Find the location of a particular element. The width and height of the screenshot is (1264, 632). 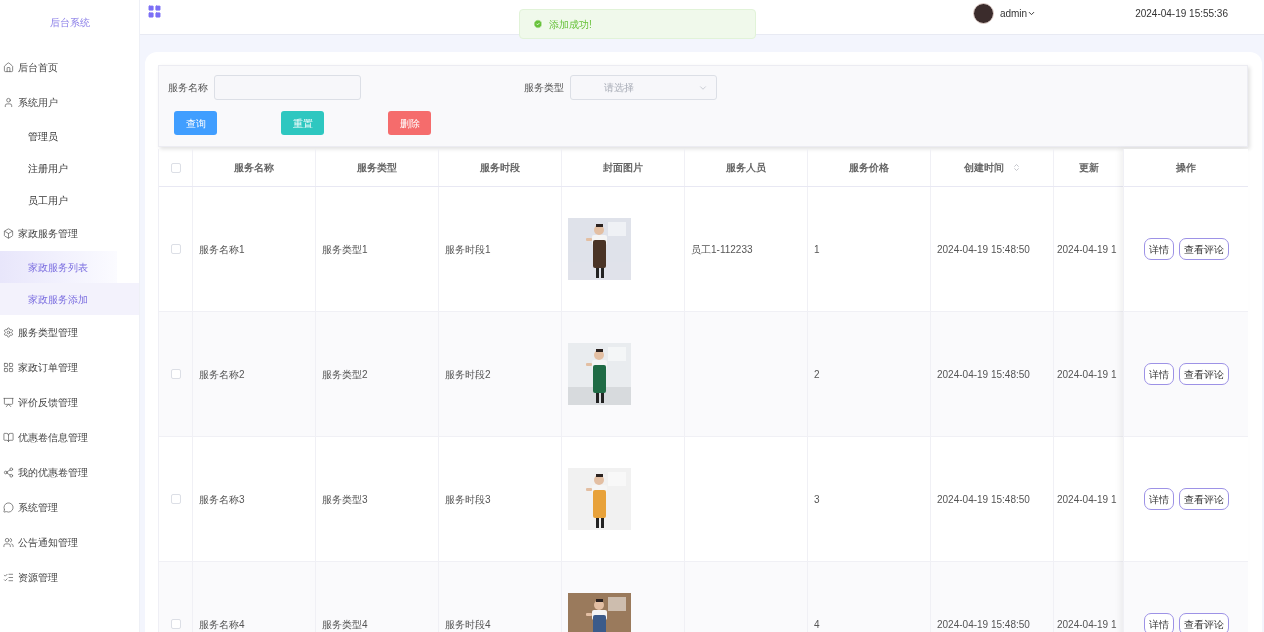

table-cell-text: 2 is located at coordinates (817, 374).